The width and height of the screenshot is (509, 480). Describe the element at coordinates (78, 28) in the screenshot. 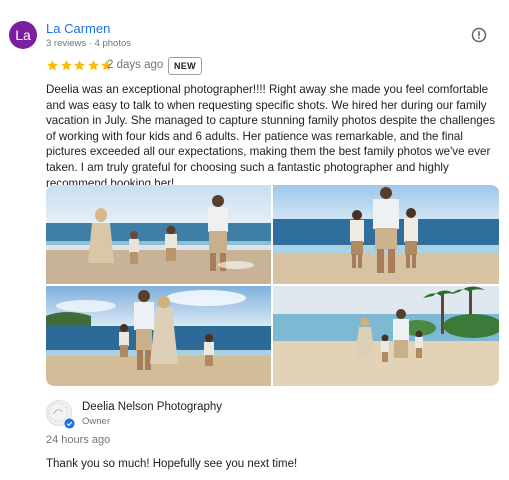

I see `reviewer-name-link: La Carmen` at that location.